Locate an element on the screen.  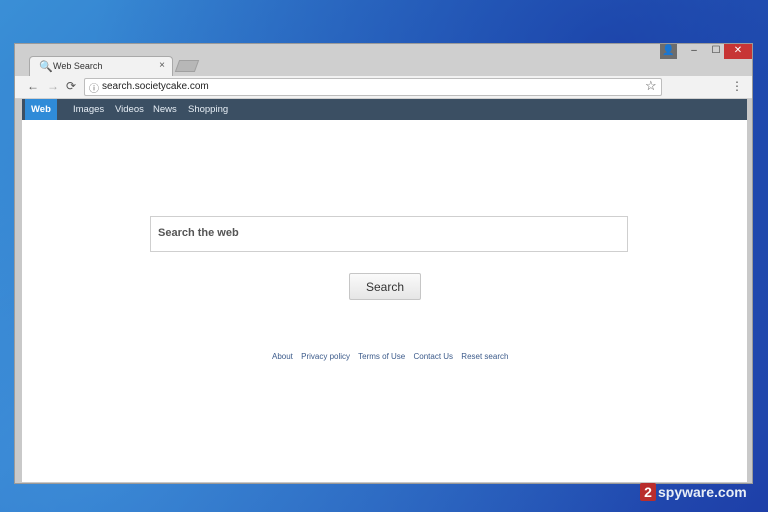
nav-web: Web is located at coordinates (41, 109).